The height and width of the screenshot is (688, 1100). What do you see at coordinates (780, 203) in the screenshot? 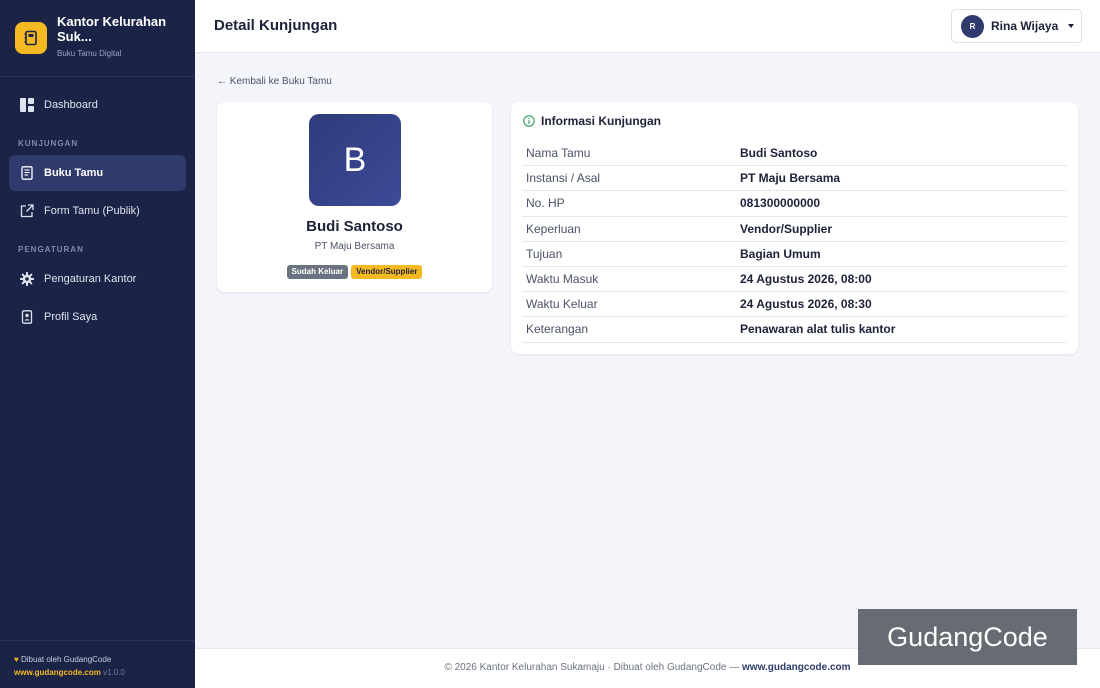
I see `info-value: 081300000000` at bounding box center [780, 203].